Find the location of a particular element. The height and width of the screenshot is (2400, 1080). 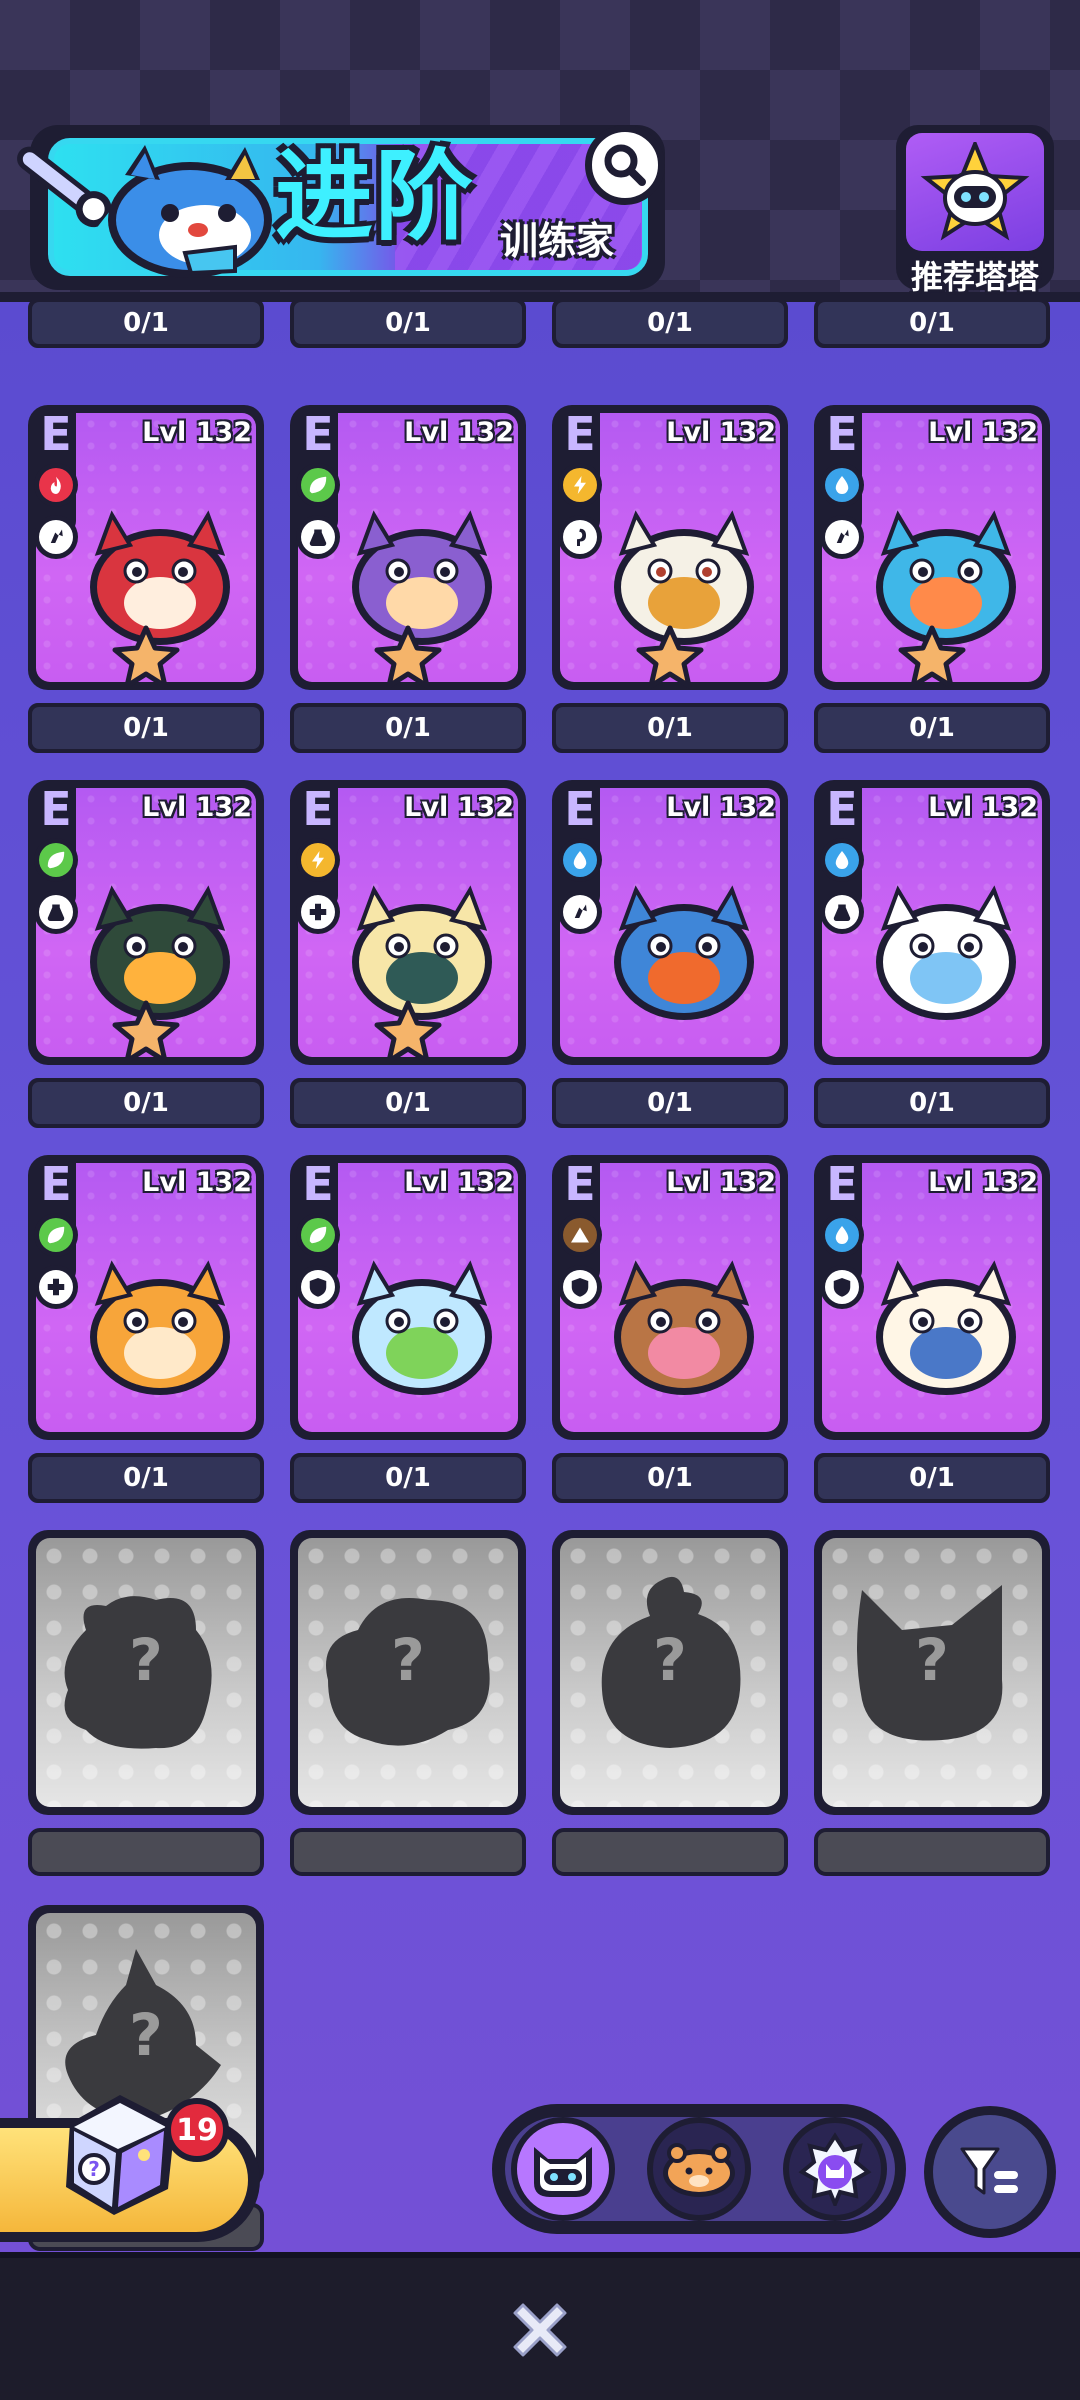

search-button is located at coordinates (625, 165).